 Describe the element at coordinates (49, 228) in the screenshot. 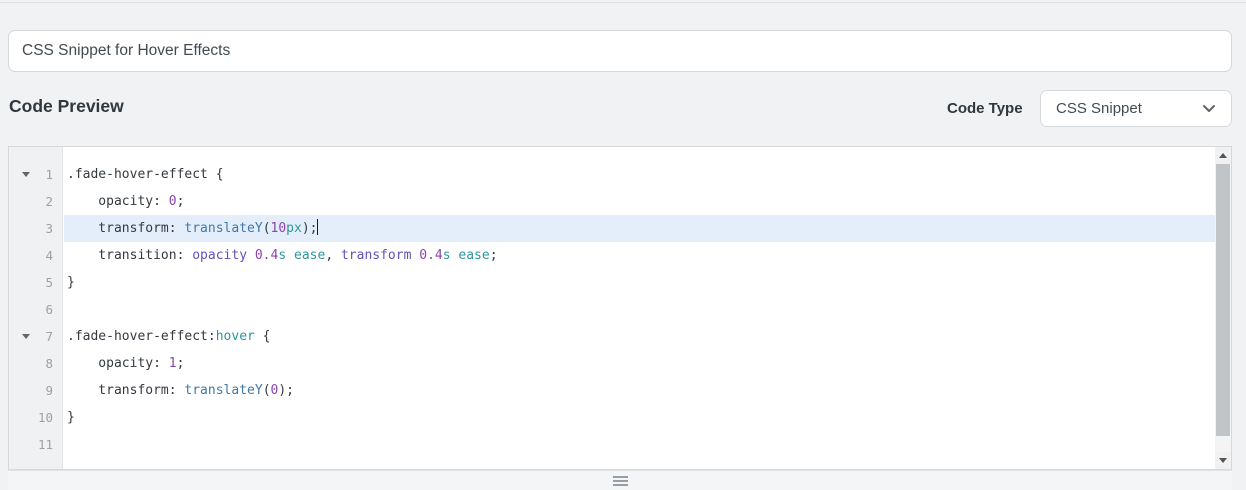

I see `line-number: 3` at that location.